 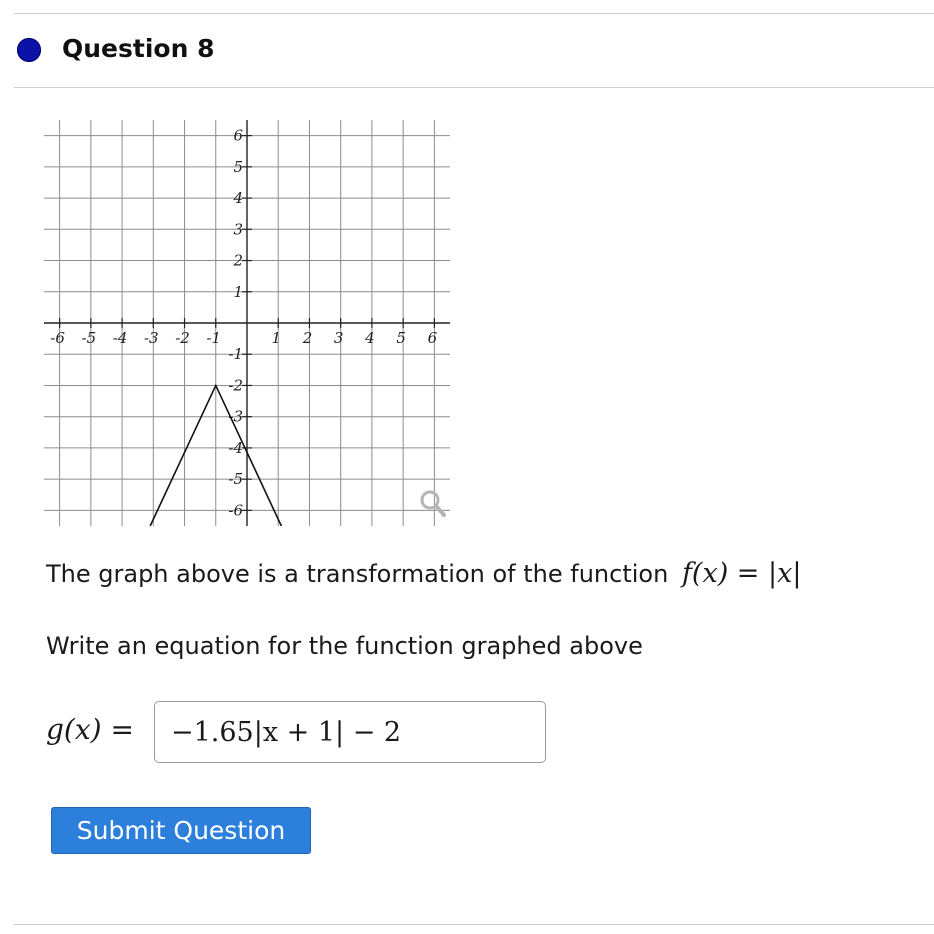 What do you see at coordinates (474, 13) in the screenshot?
I see `top-divider` at bounding box center [474, 13].